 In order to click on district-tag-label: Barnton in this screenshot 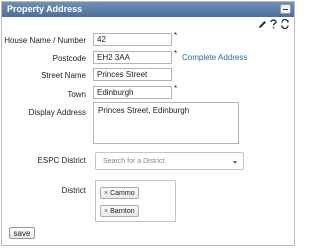, I will do `click(122, 211)`.